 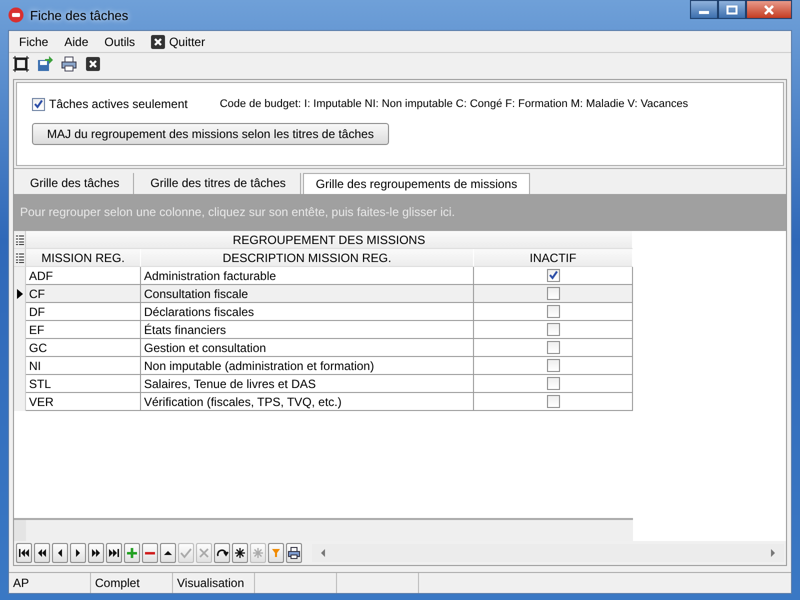 I want to click on close-button, so click(x=769, y=9).